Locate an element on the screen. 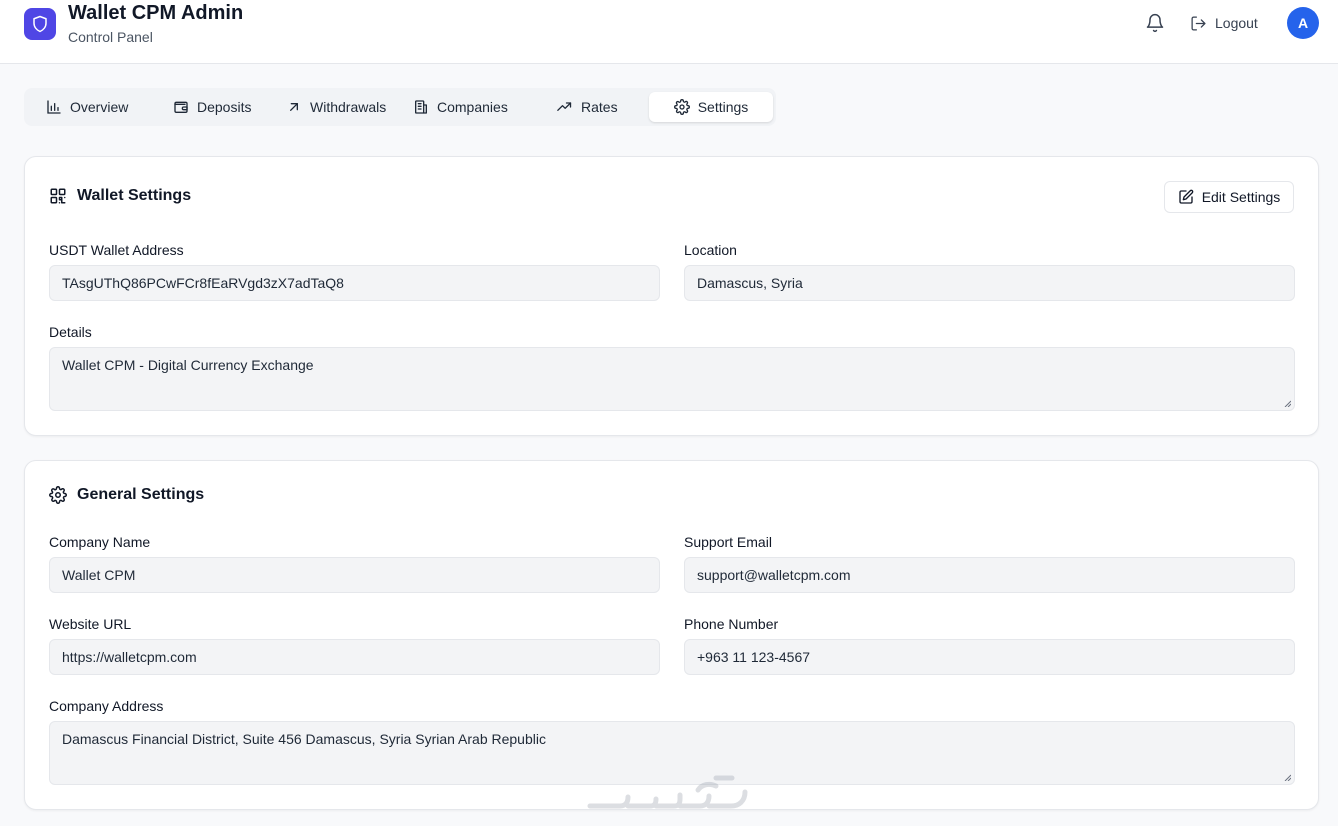 Image resolution: width=1338 pixels, height=826 pixels. qr-code-icon is located at coordinates (58, 196).